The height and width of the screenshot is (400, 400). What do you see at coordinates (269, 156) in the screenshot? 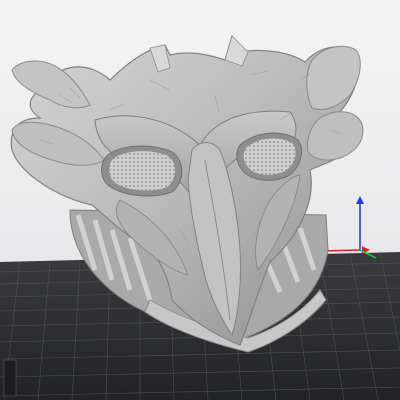
I see `right-eye-mesh` at bounding box center [269, 156].